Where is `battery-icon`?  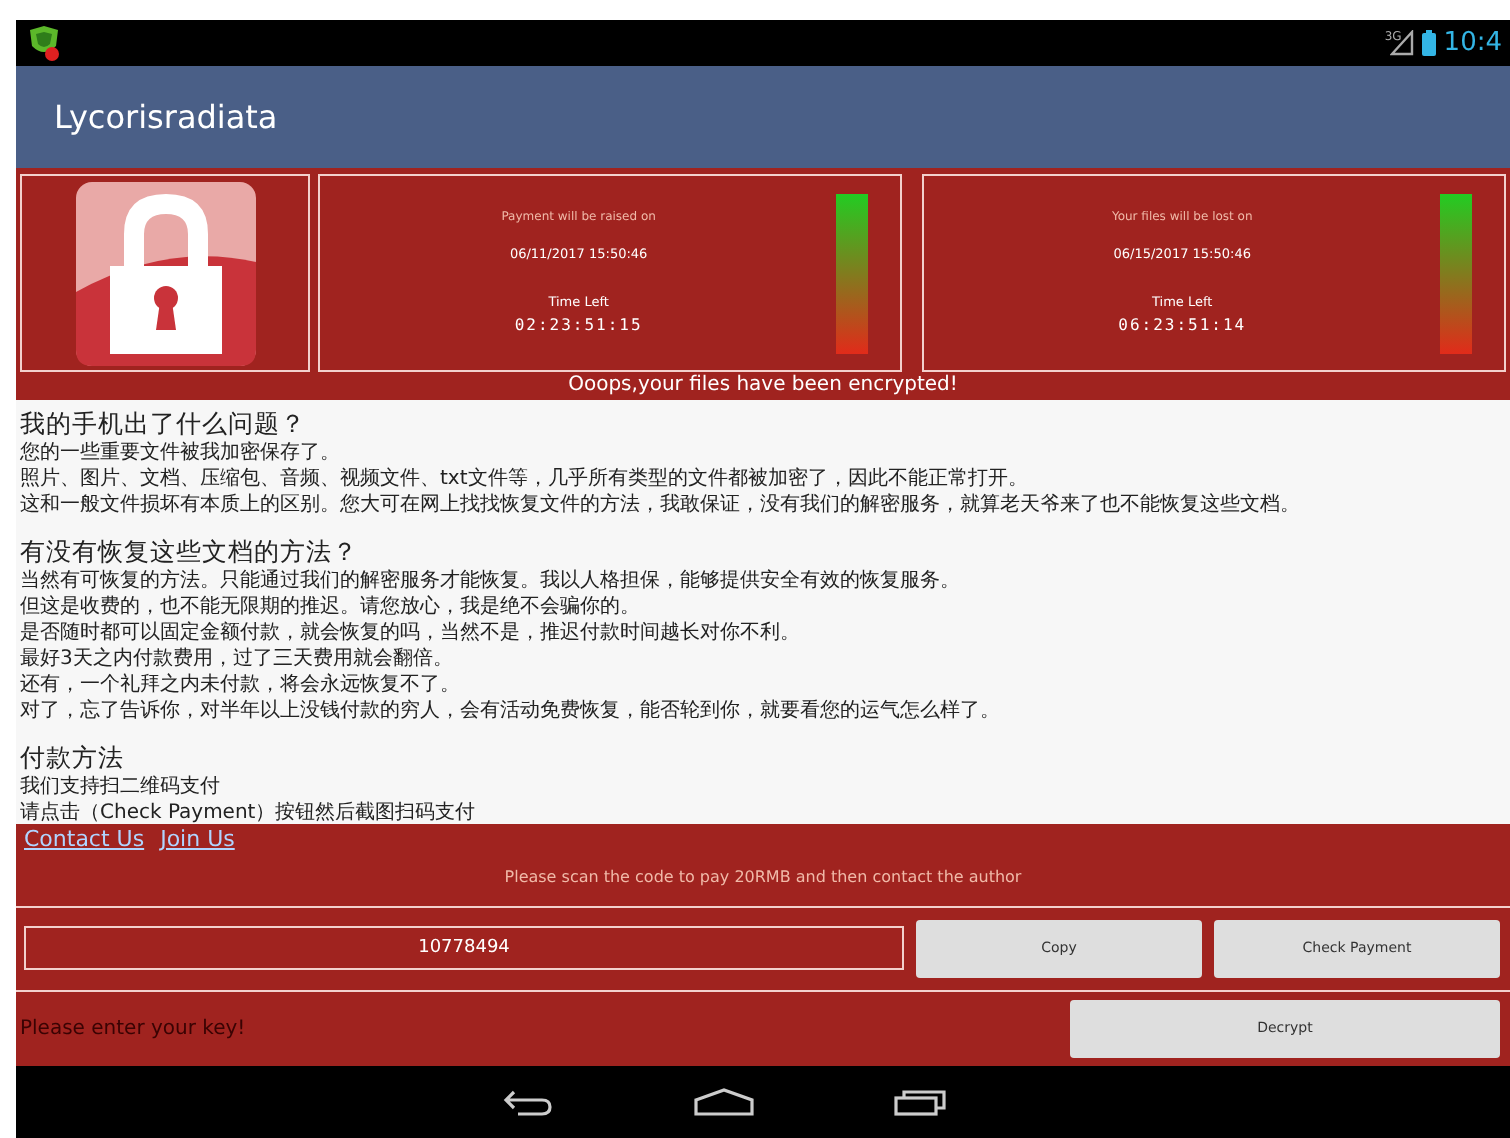
battery-icon is located at coordinates (1428, 43).